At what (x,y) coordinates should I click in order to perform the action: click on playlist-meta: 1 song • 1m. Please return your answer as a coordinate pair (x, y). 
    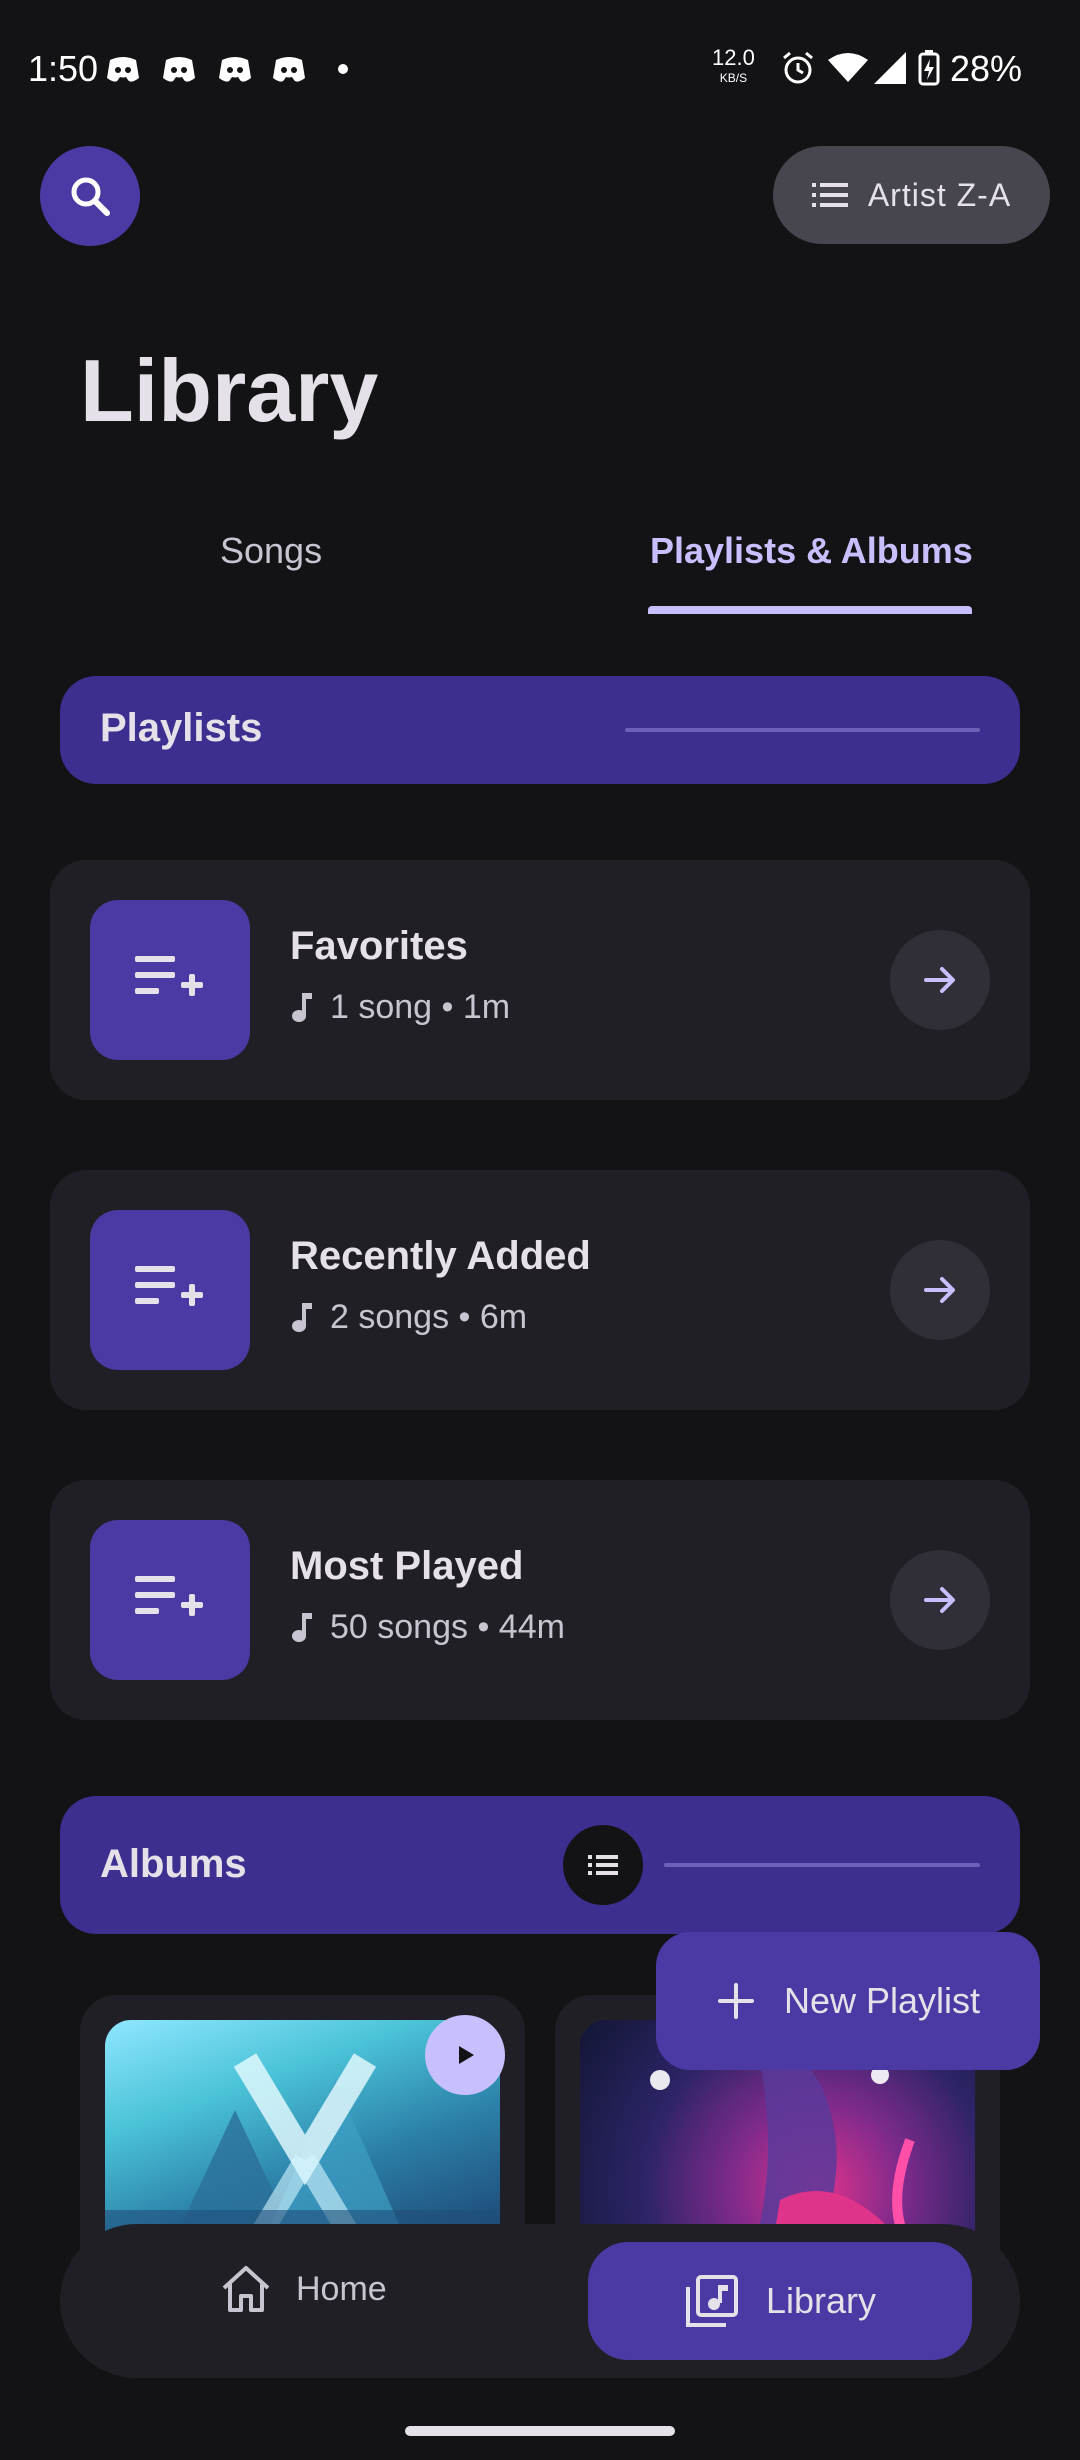
    Looking at the image, I should click on (400, 1007).